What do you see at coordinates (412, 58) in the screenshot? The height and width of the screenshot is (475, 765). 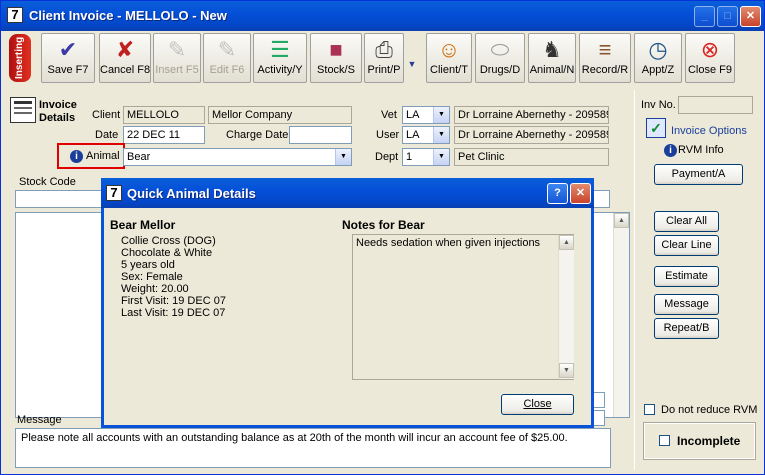 I see `print-dropdown-arrow: ▼` at bounding box center [412, 58].